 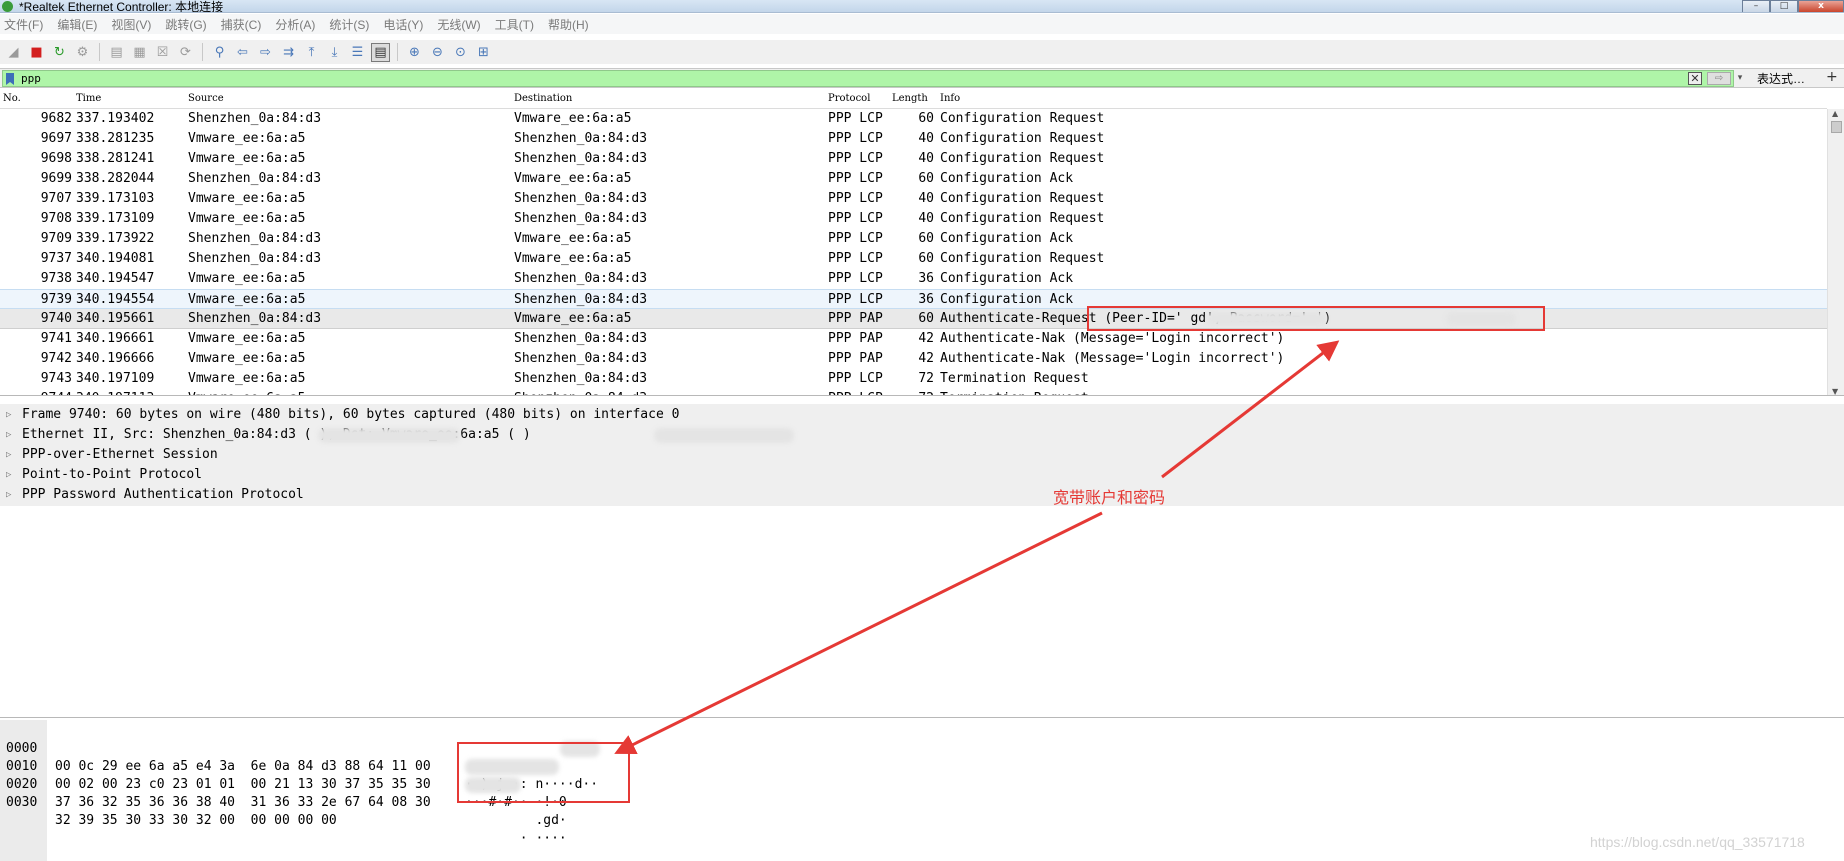 I want to click on column-header-time: Time, so click(x=88, y=98).